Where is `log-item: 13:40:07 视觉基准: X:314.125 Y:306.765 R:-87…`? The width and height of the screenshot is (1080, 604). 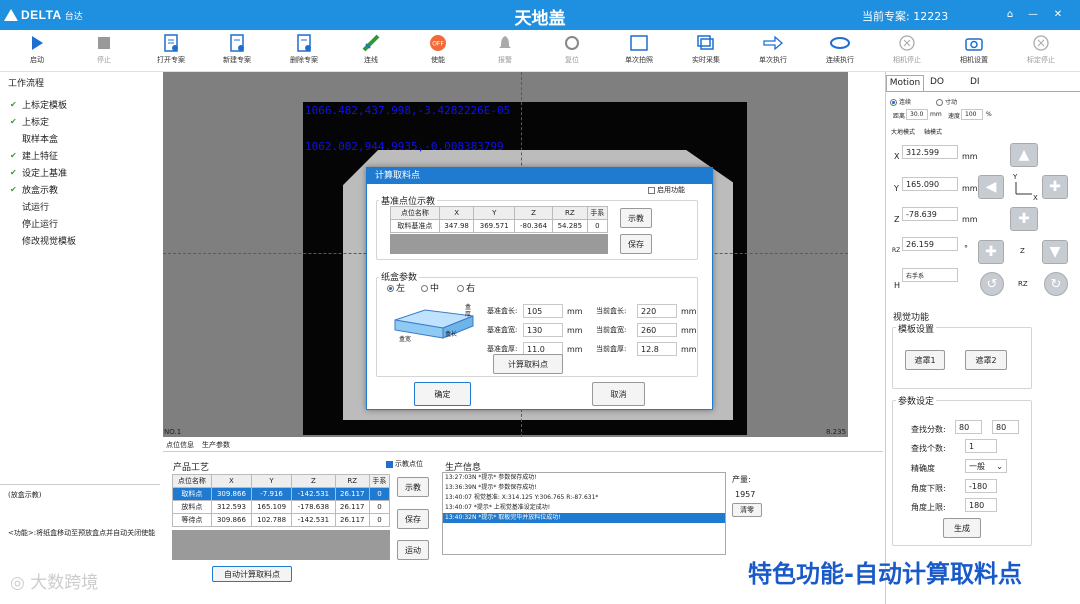
log-item: 13:40:07 视觉基准: X:314.125 Y:306.765 R:-87… is located at coordinates (584, 498).